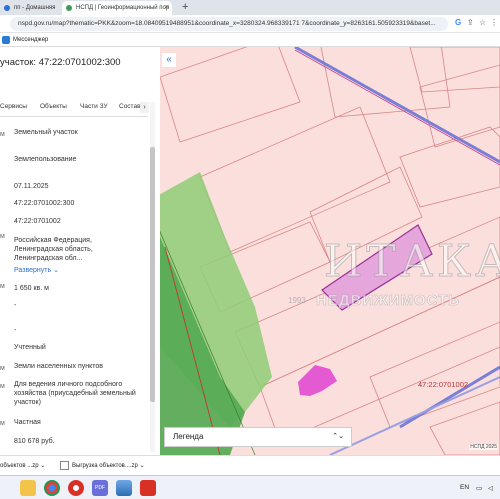 The width and height of the screenshot is (500, 499). I want to click on language-indicator: EN, so click(464, 487).